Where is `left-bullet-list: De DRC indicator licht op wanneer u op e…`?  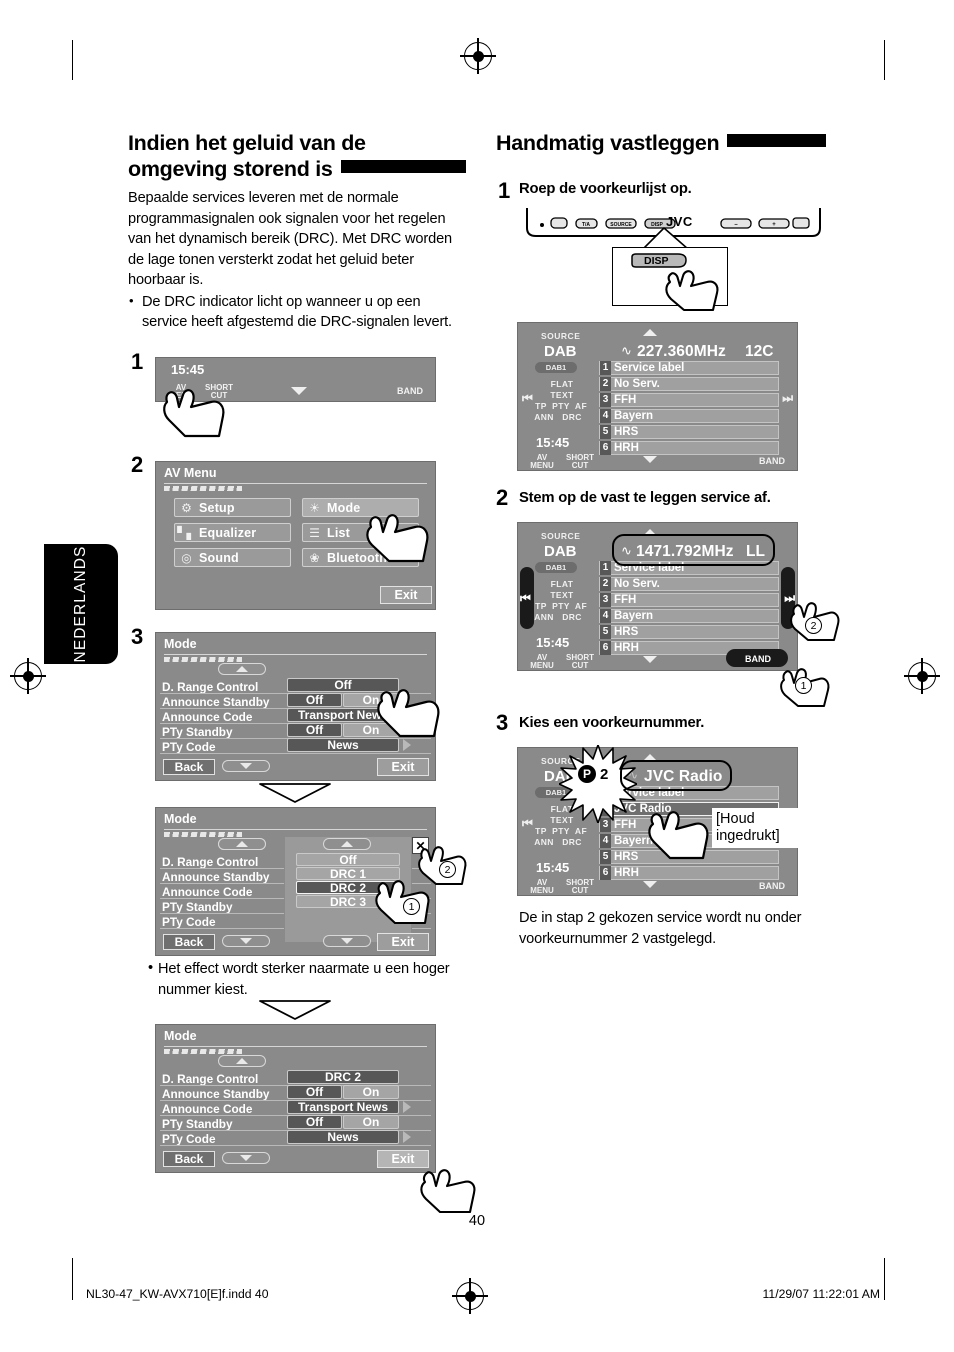
left-bullet-list: De DRC indicator licht op wanneer u op e… is located at coordinates (297, 312).